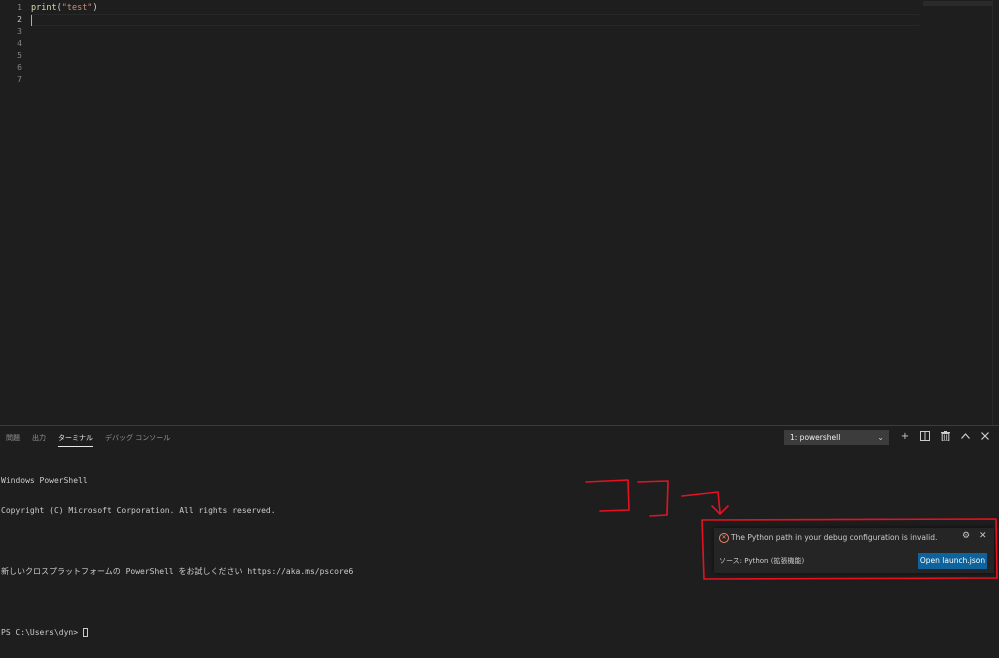 This screenshot has width=999, height=658. Describe the element at coordinates (952, 561) in the screenshot. I see `open-launch-json-button: Open launch.json` at that location.